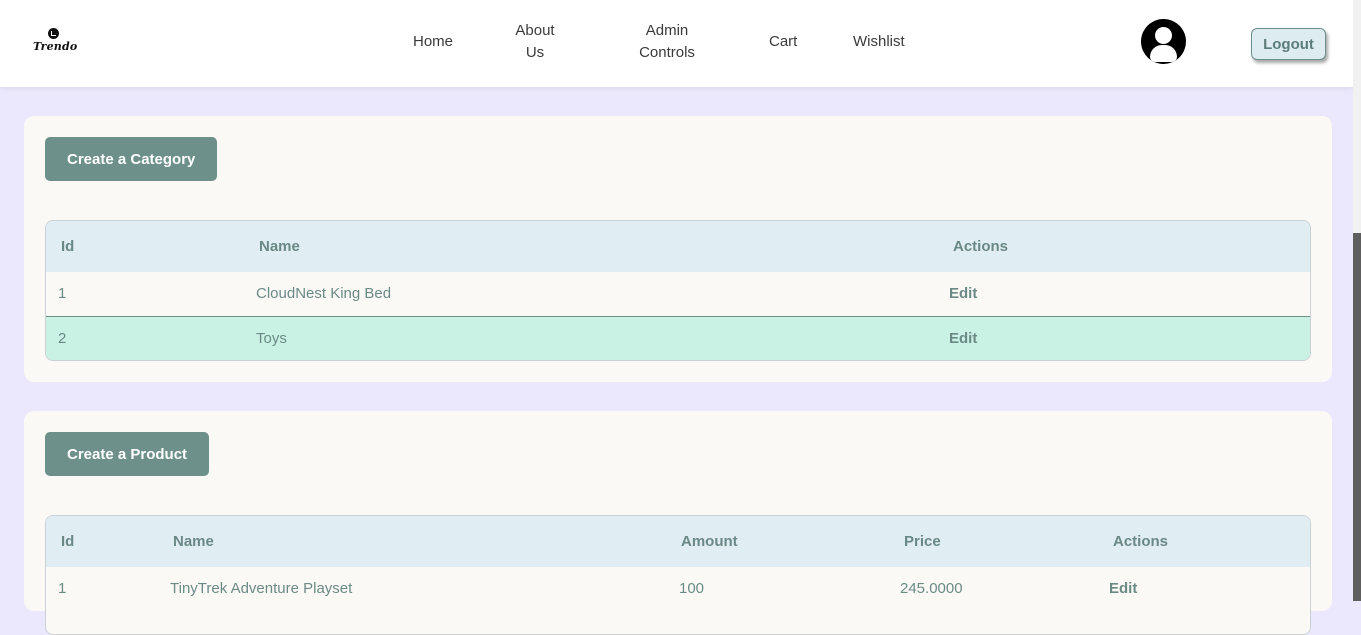 The width and height of the screenshot is (1361, 635). I want to click on logo-text: Trendo, so click(55, 46).